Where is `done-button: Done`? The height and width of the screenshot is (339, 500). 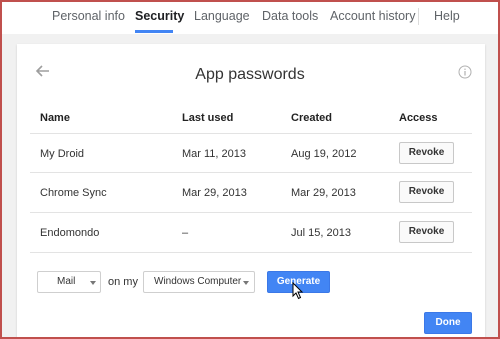 done-button: Done is located at coordinates (448, 323).